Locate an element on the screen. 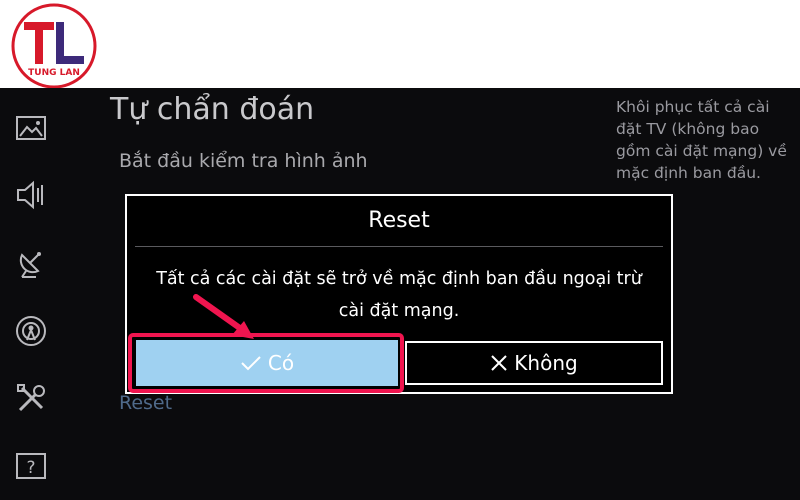  broadcast-icon is located at coordinates (31, 263).